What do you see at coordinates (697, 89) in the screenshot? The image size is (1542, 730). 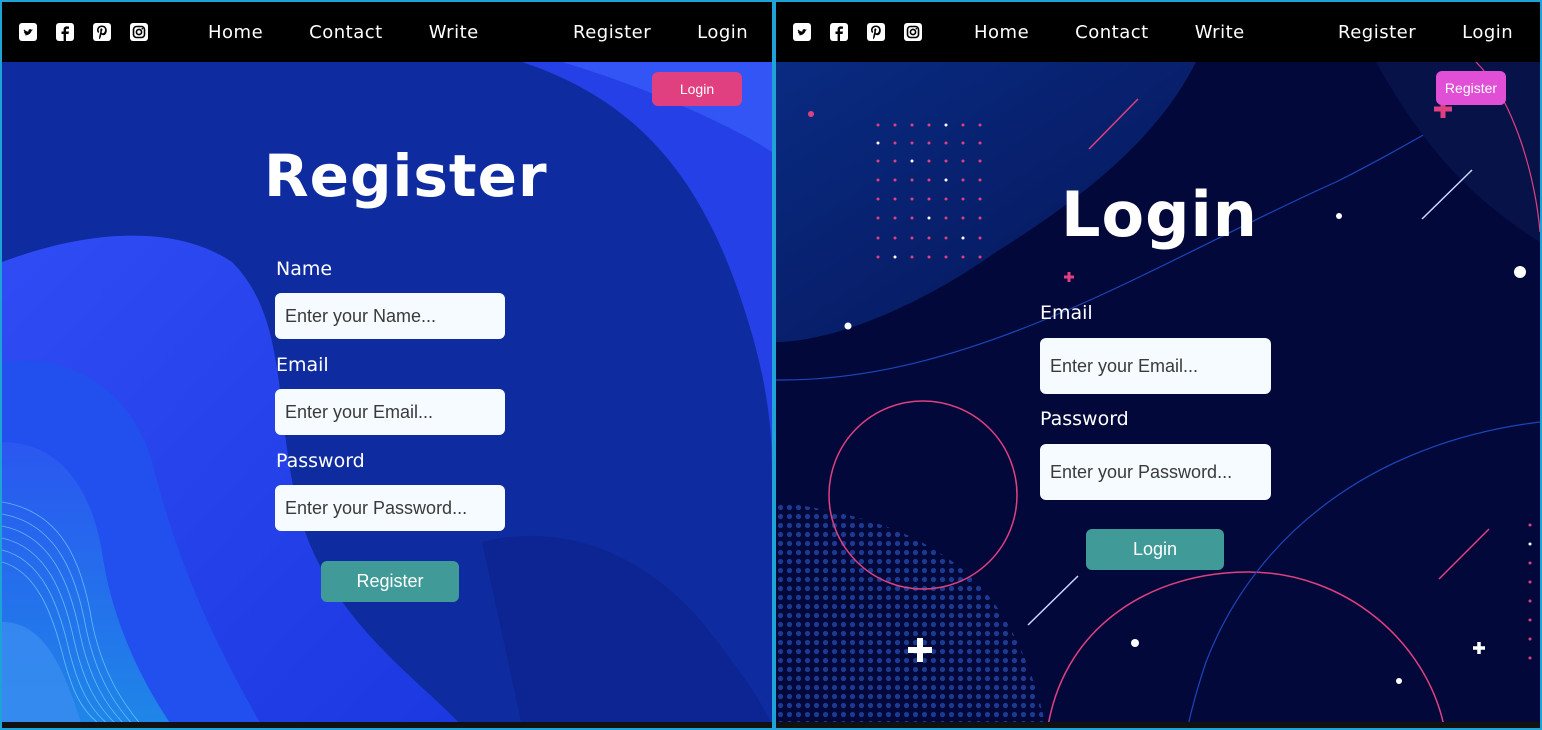 I see `corner-login-button: Login` at bounding box center [697, 89].